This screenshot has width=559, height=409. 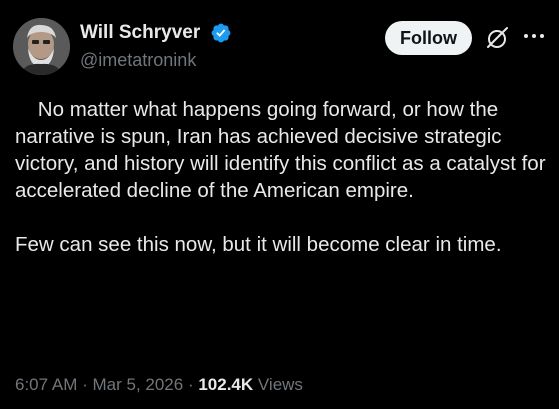 I want to click on author-handle: @imetatronink, so click(x=138, y=60).